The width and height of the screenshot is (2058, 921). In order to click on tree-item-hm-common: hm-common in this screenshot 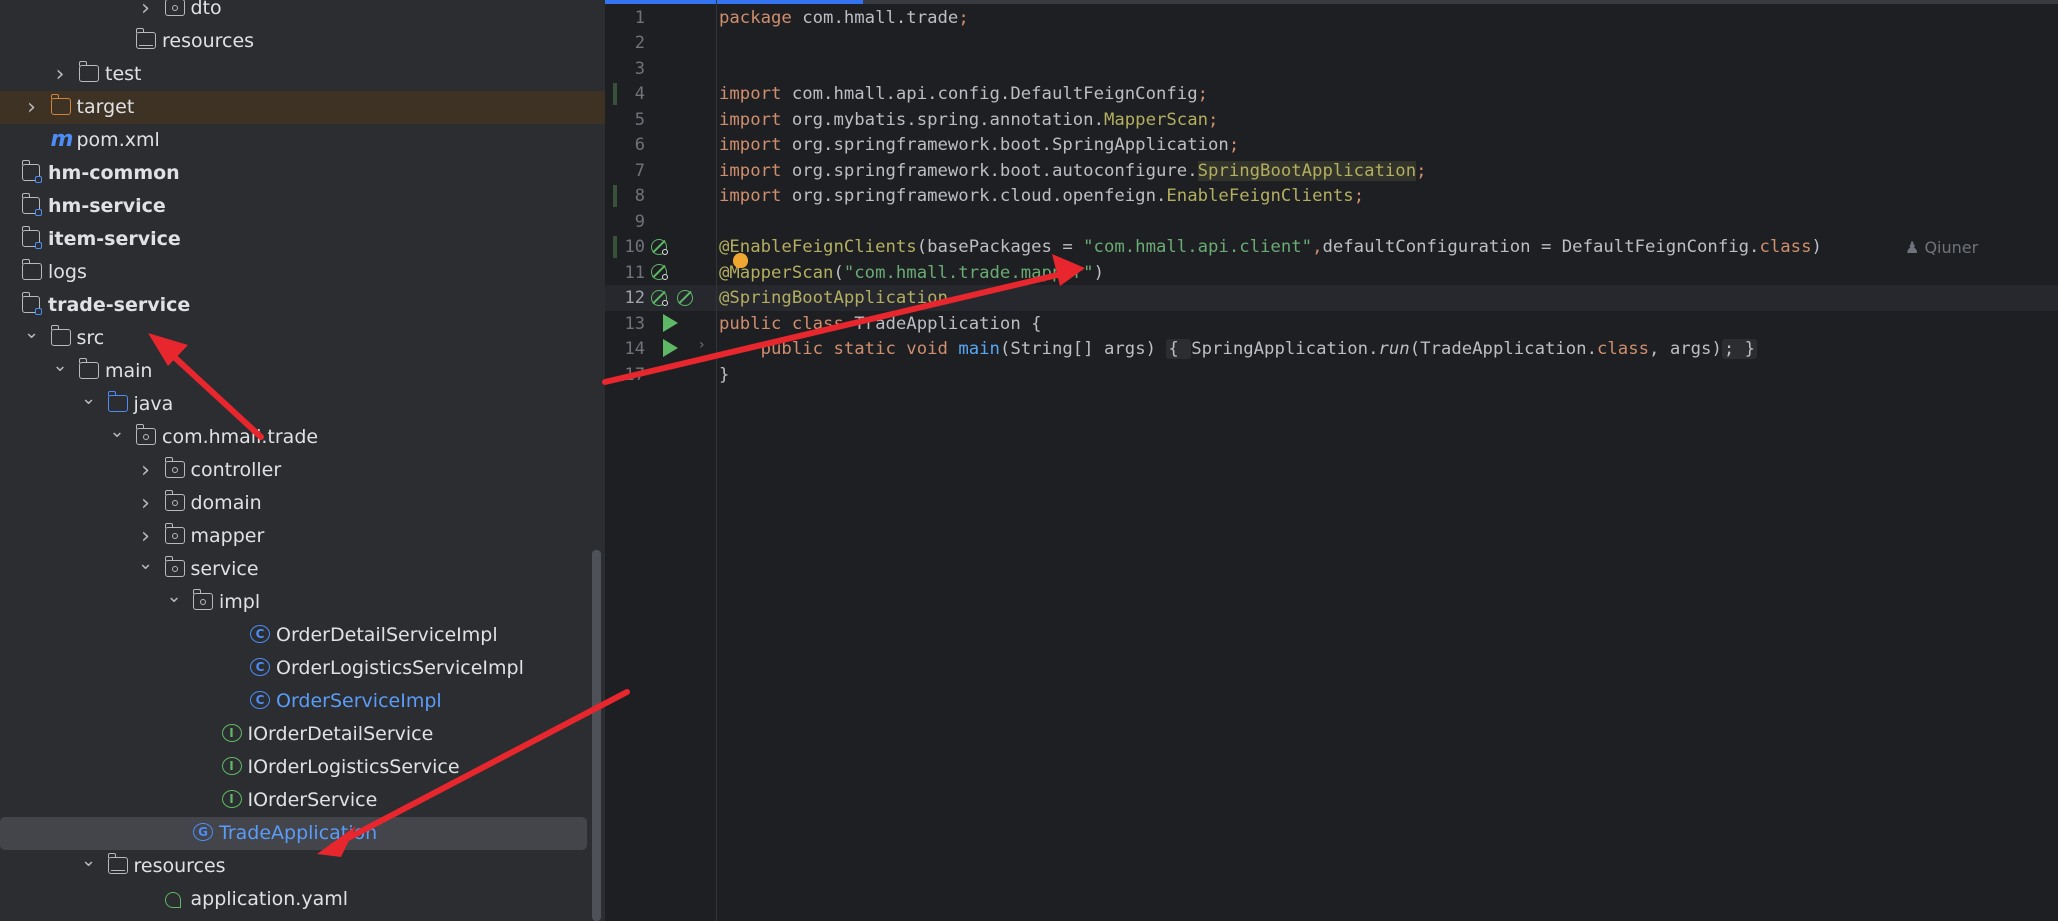, I will do `click(295, 173)`.